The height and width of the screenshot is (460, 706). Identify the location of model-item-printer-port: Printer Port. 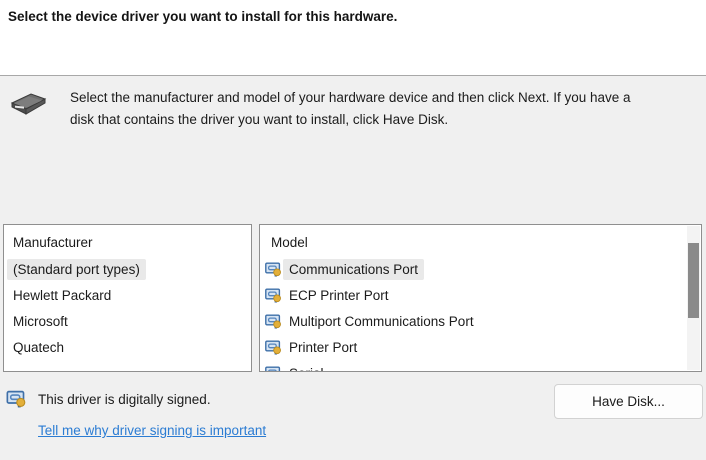
(480, 347).